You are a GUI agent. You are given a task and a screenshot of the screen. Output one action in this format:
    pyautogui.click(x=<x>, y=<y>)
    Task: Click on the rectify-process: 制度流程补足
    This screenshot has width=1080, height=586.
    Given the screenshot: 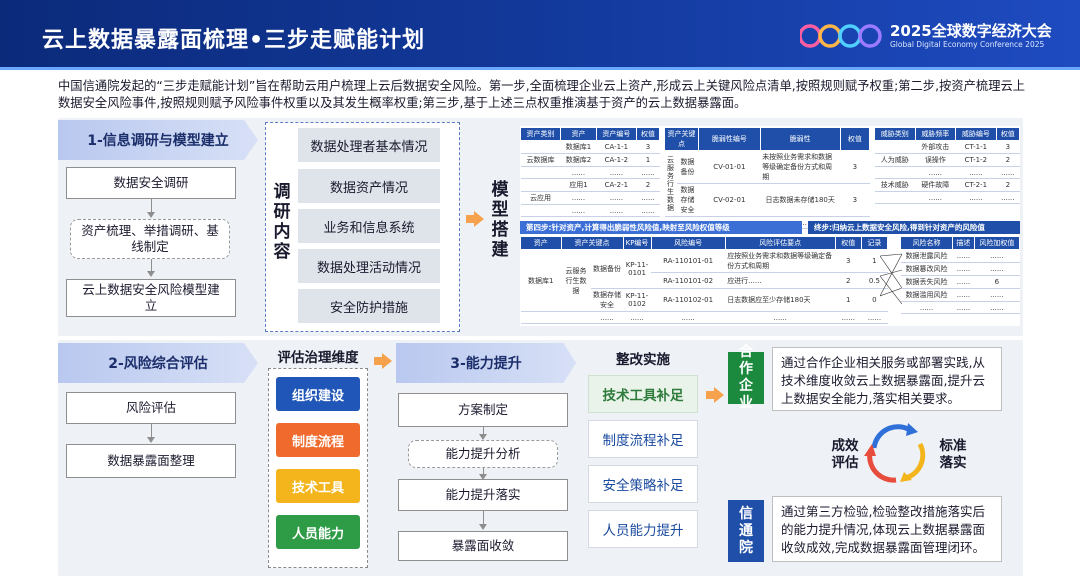 What is the action you would take?
    pyautogui.click(x=643, y=439)
    